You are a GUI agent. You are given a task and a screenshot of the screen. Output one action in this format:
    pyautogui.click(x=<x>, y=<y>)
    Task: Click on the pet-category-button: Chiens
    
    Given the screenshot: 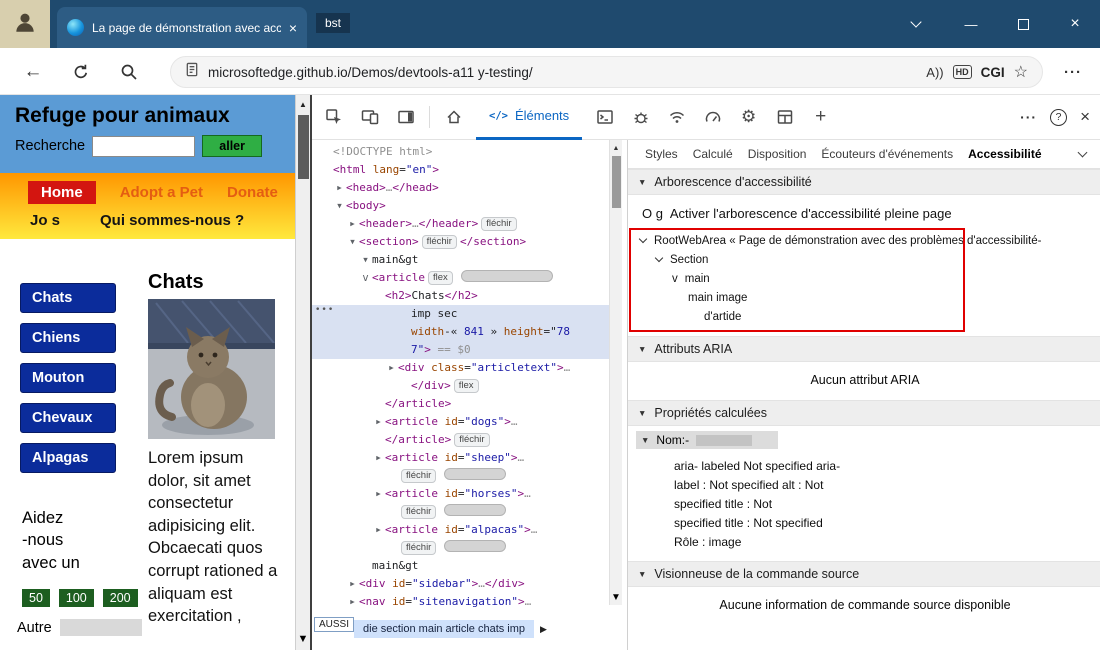 What is the action you would take?
    pyautogui.click(x=68, y=338)
    